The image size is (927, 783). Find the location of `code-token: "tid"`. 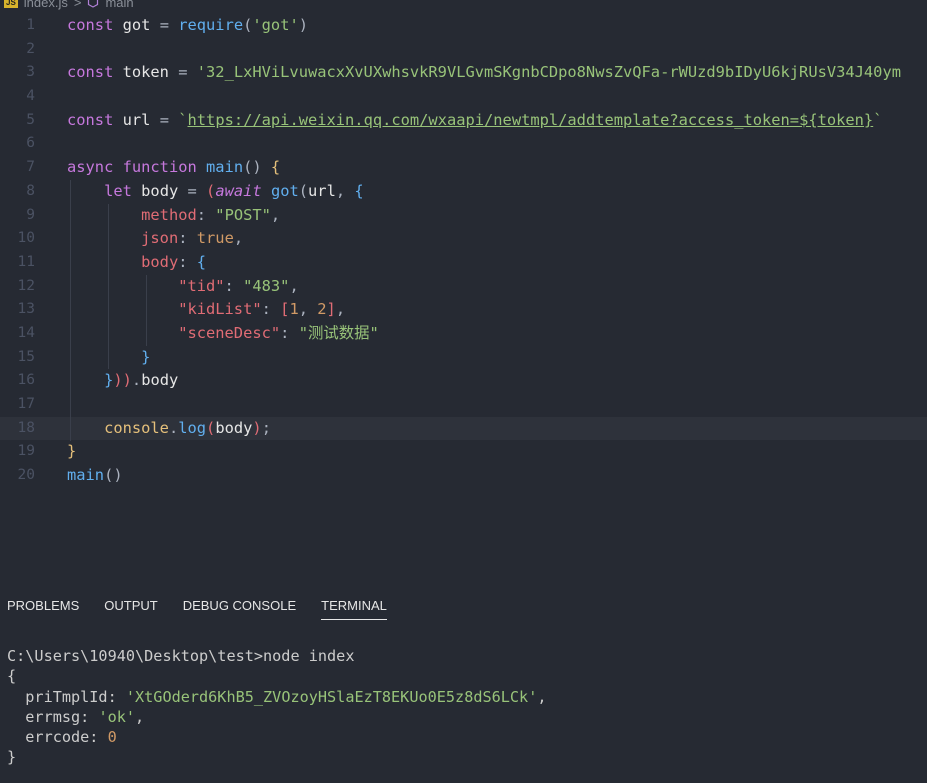

code-token: "tid" is located at coordinates (201, 285).